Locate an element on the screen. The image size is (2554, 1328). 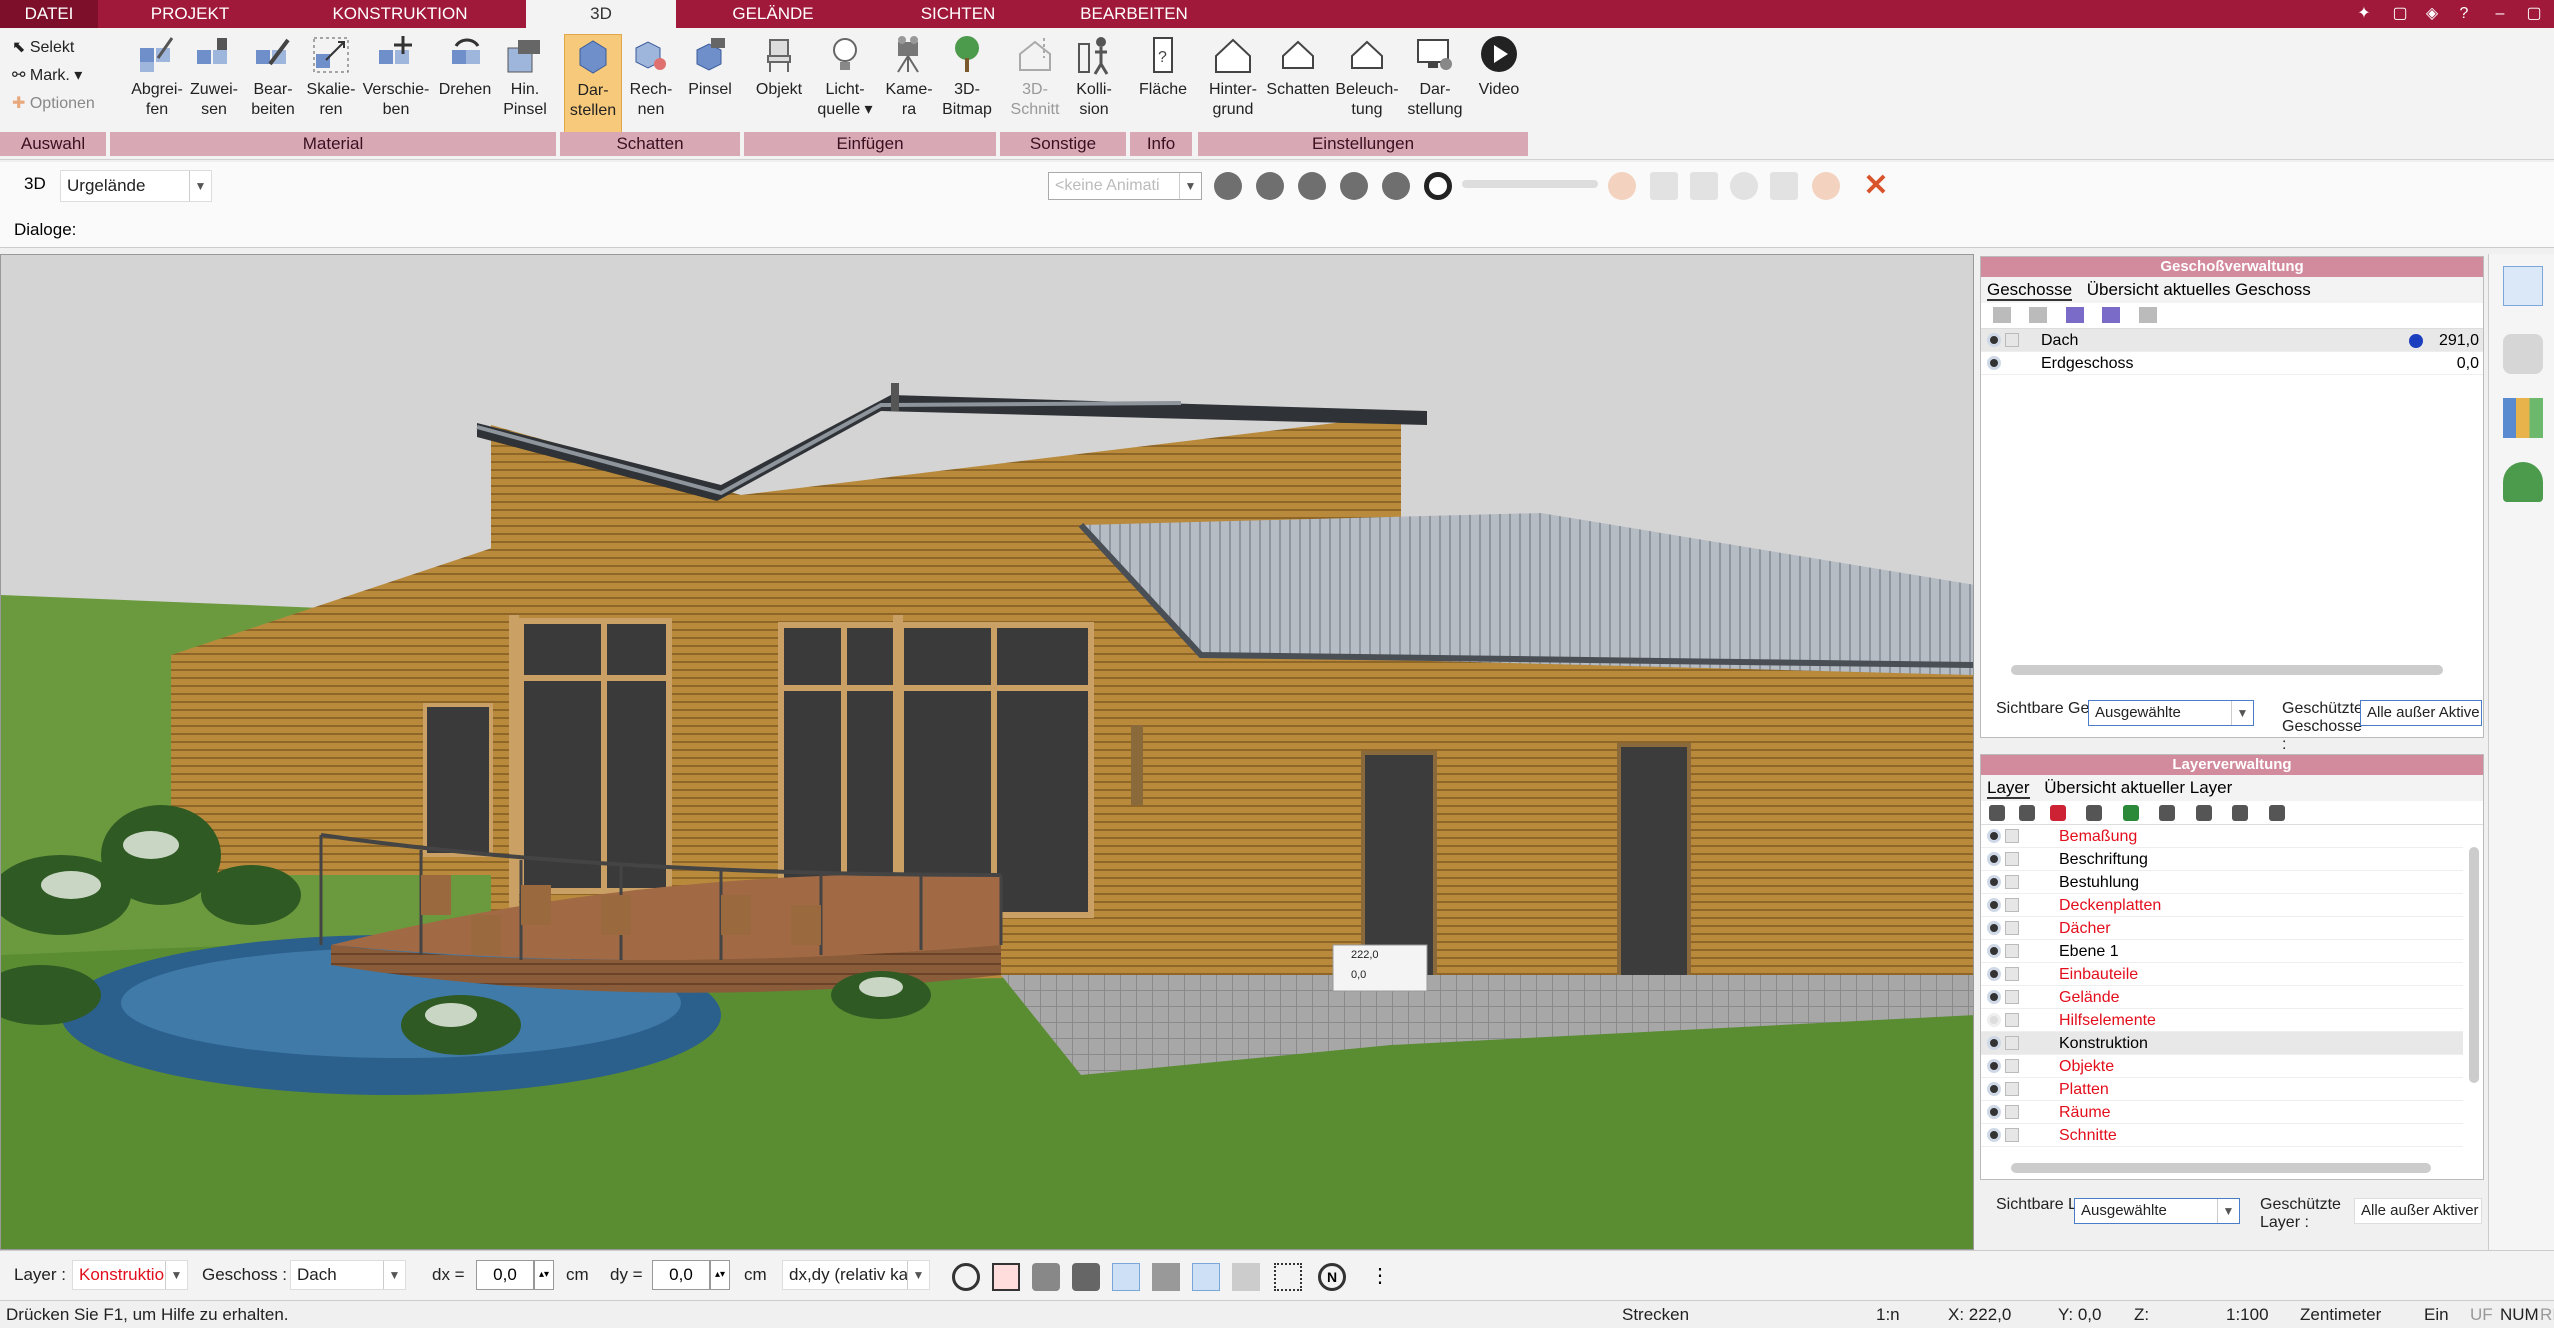
tab-projekt: PROJEKT is located at coordinates (190, 14).